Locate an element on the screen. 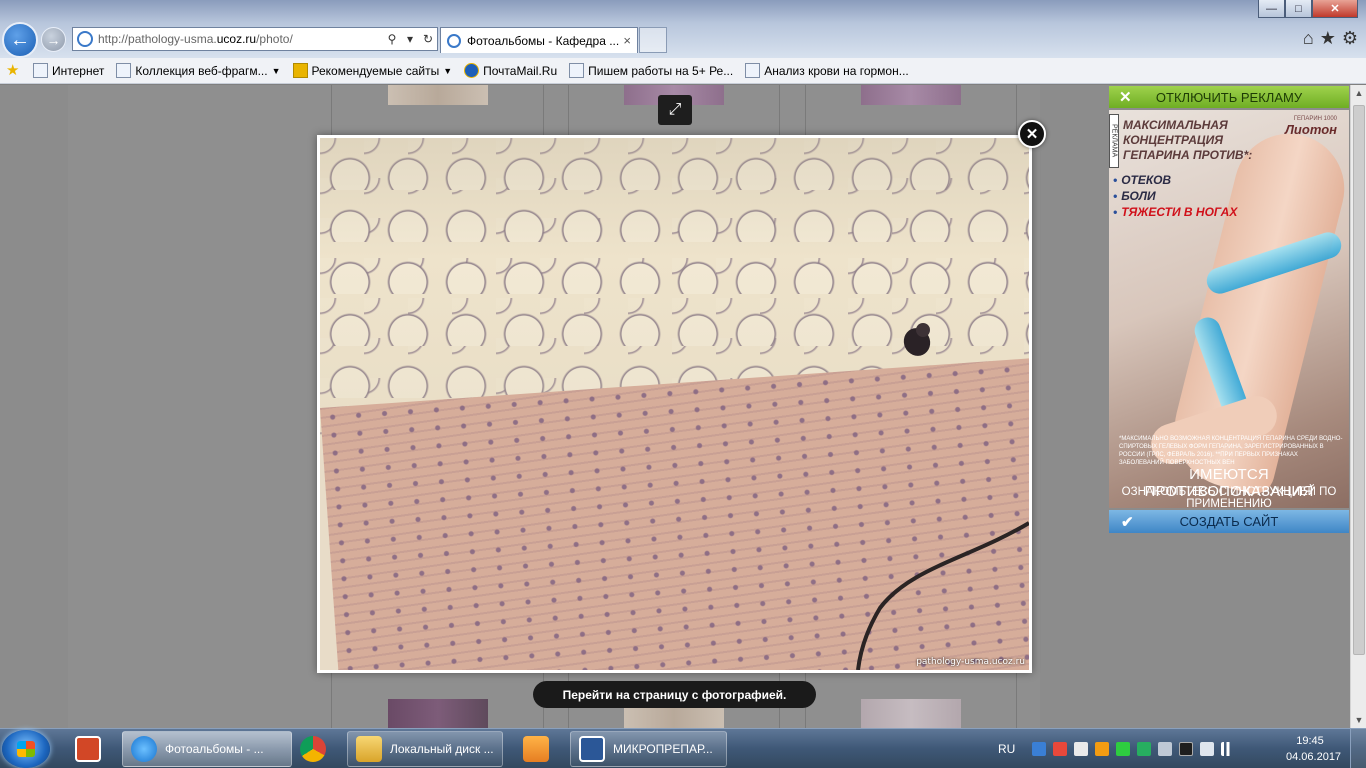  goto-photo-page-button: Перейти на страницу с фотографией. is located at coordinates (674, 694).